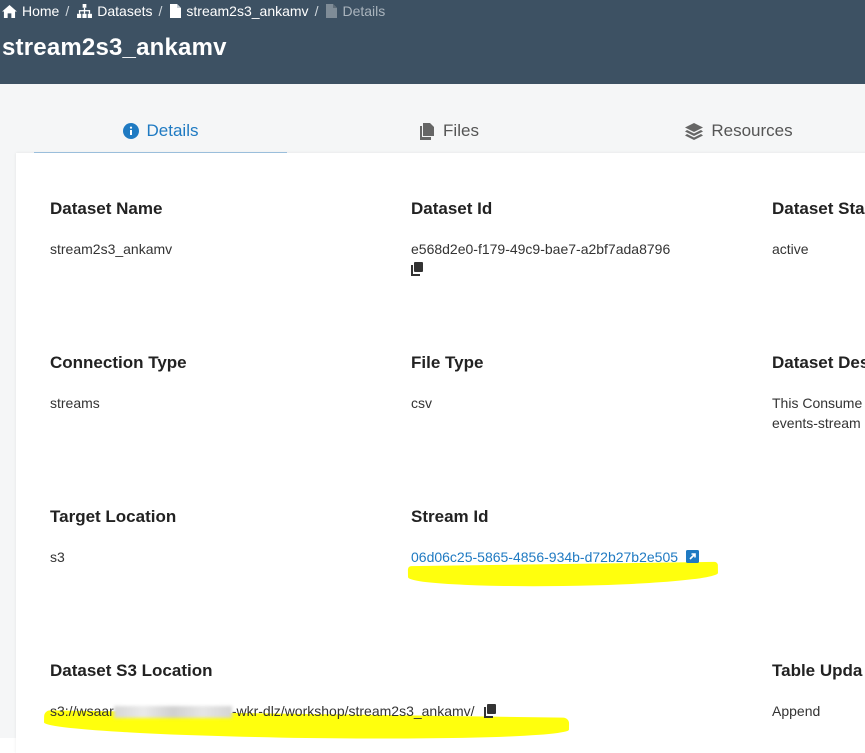 The image size is (865, 753). Describe the element at coordinates (111, 249) in the screenshot. I see `field-value: stream2s3_ankamv` at that location.